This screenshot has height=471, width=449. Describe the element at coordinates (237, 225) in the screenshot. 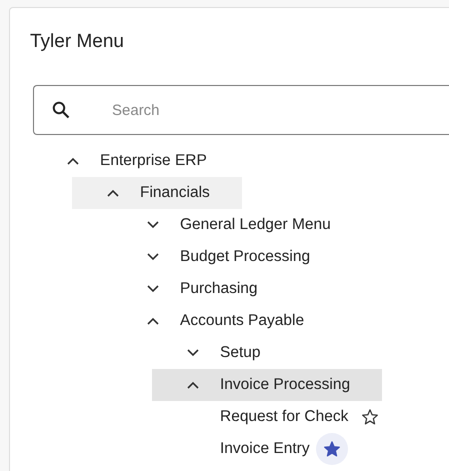

I see `tree-item: General Ledger Menu` at that location.